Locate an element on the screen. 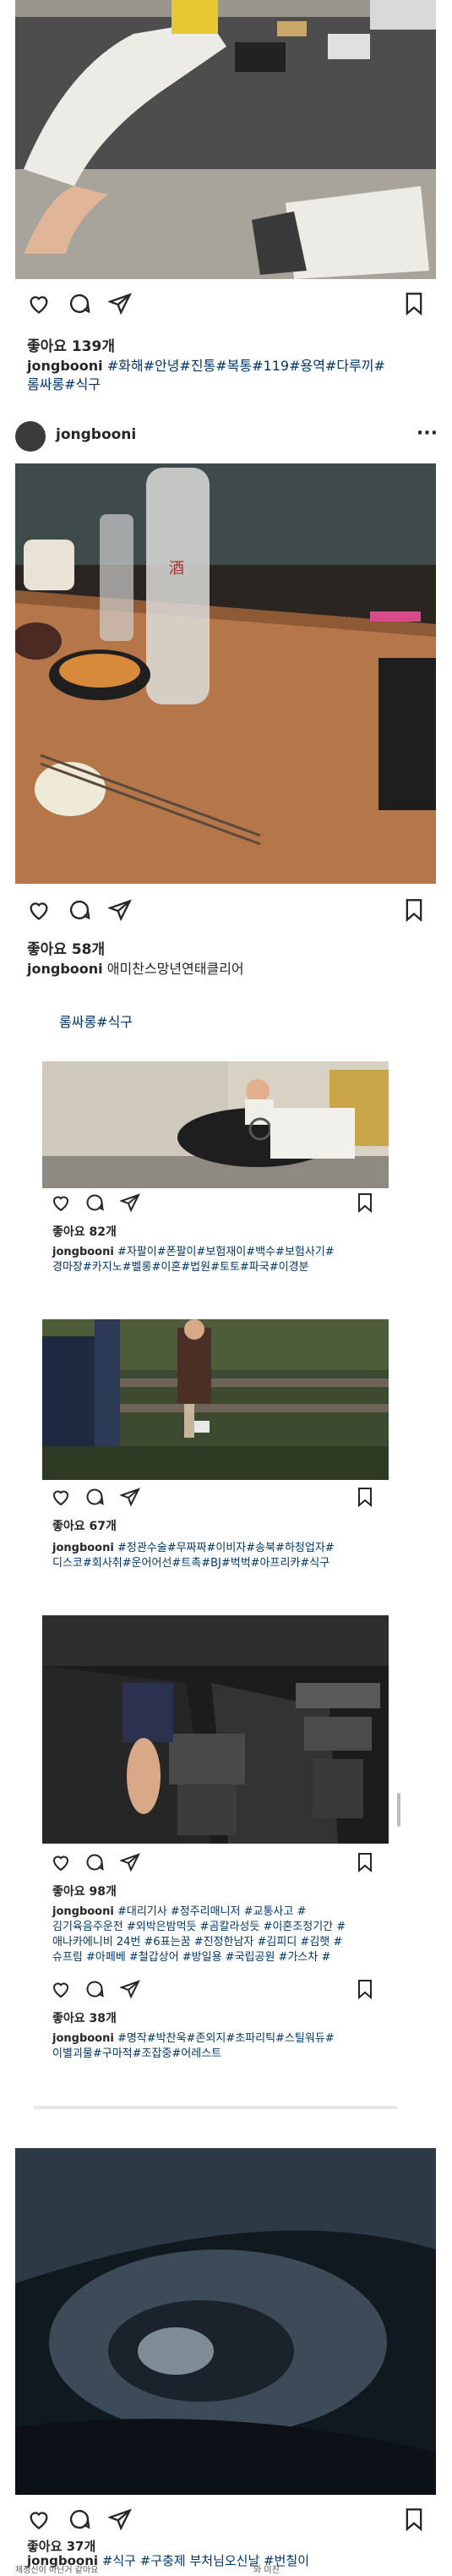  post3-likes: 좋아요 82개 is located at coordinates (84, 1232).